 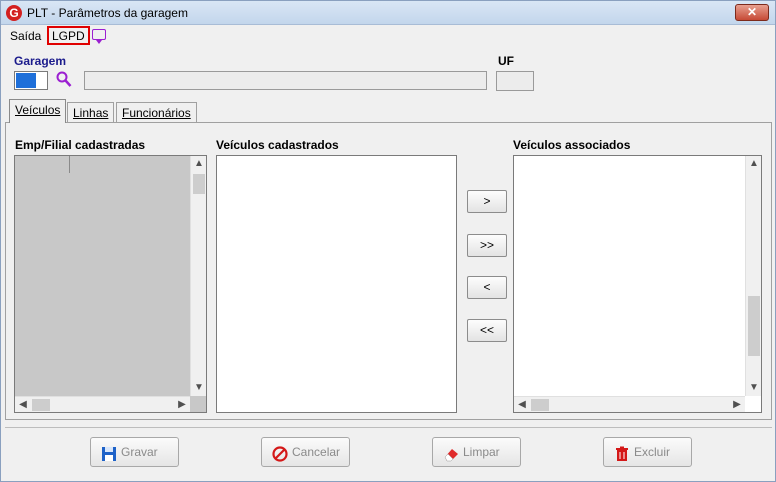 I want to click on veiculos-associados-label: Veículos associados, so click(x=572, y=145).